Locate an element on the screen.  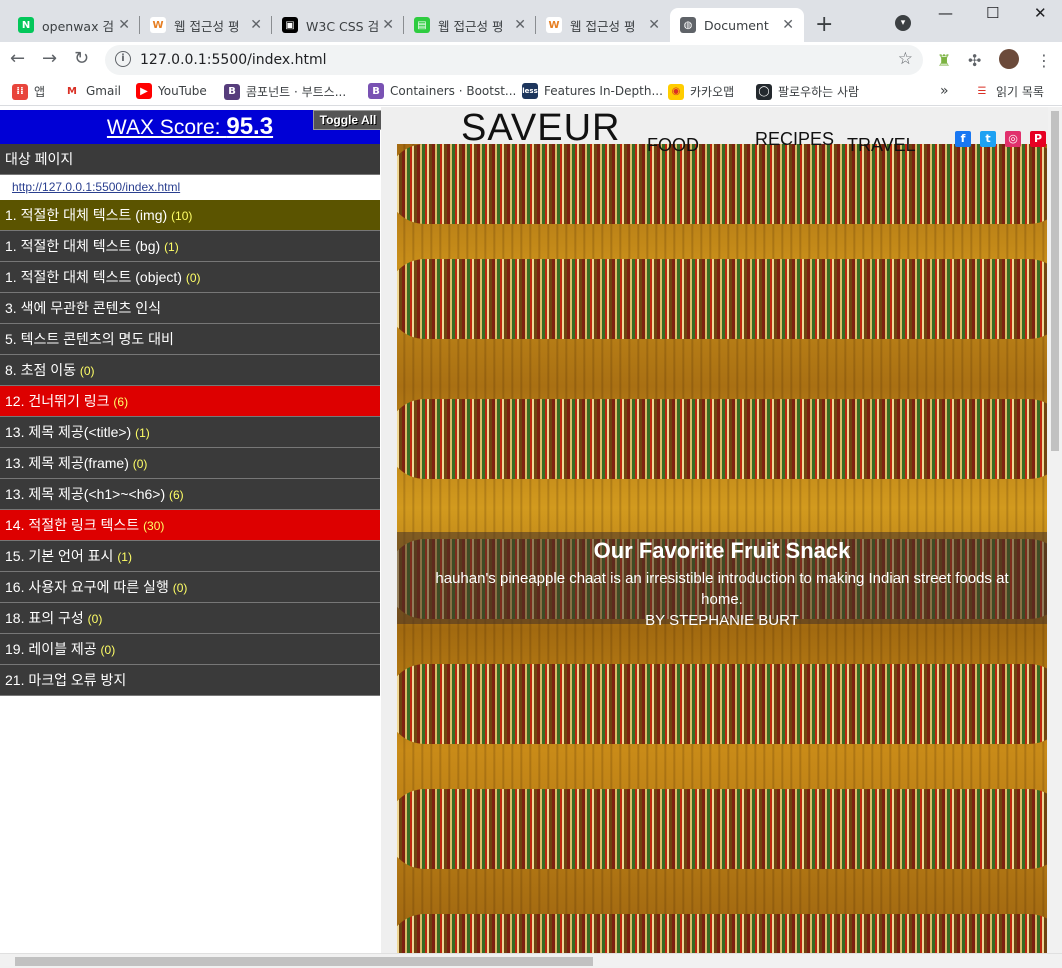
wax-check-row: 13. 제목 제공(frame) (0) is located at coordinates (190, 463).